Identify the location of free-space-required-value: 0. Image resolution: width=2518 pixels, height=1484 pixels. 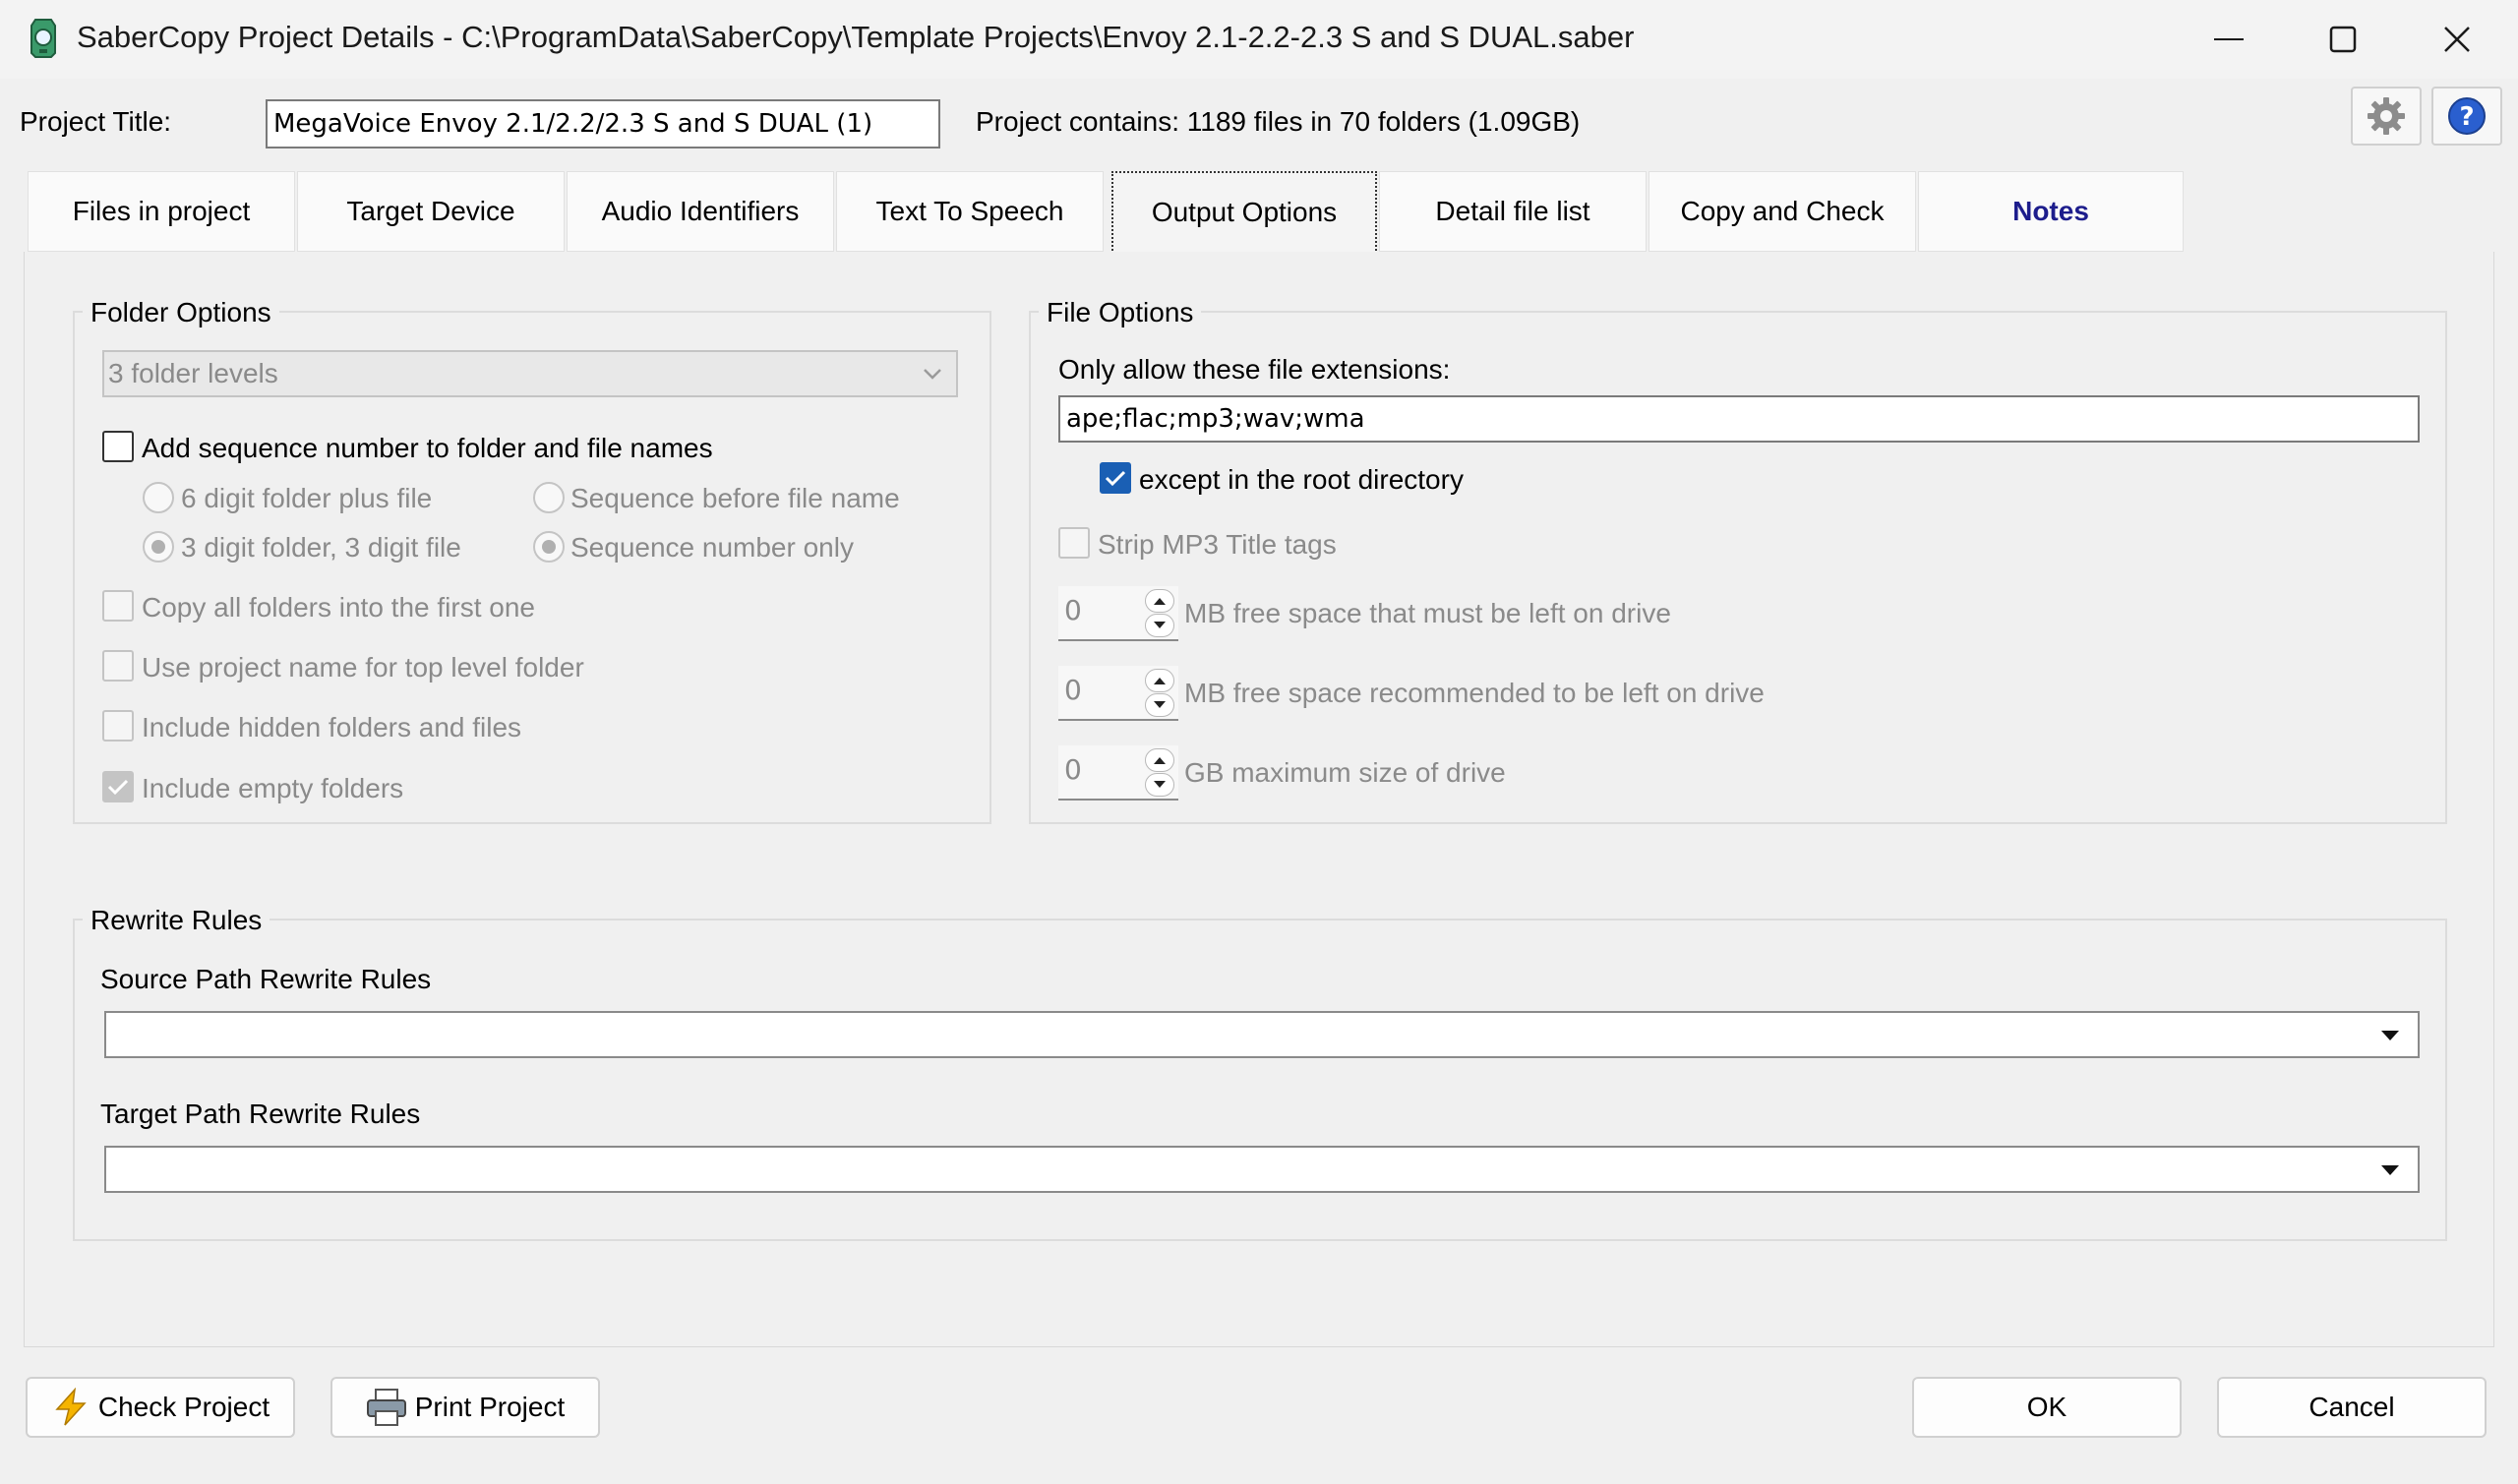
(1073, 610).